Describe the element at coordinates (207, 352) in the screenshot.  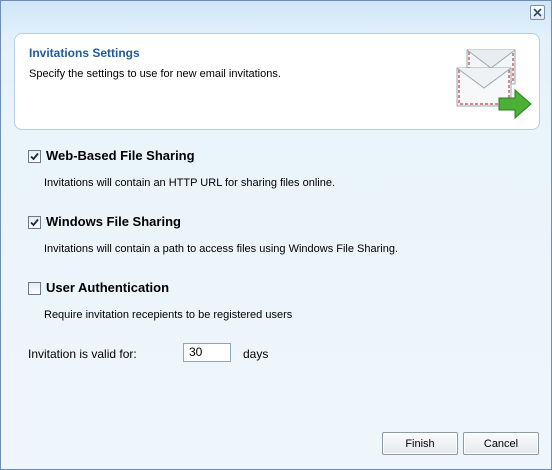
I see `validity-days-input` at that location.